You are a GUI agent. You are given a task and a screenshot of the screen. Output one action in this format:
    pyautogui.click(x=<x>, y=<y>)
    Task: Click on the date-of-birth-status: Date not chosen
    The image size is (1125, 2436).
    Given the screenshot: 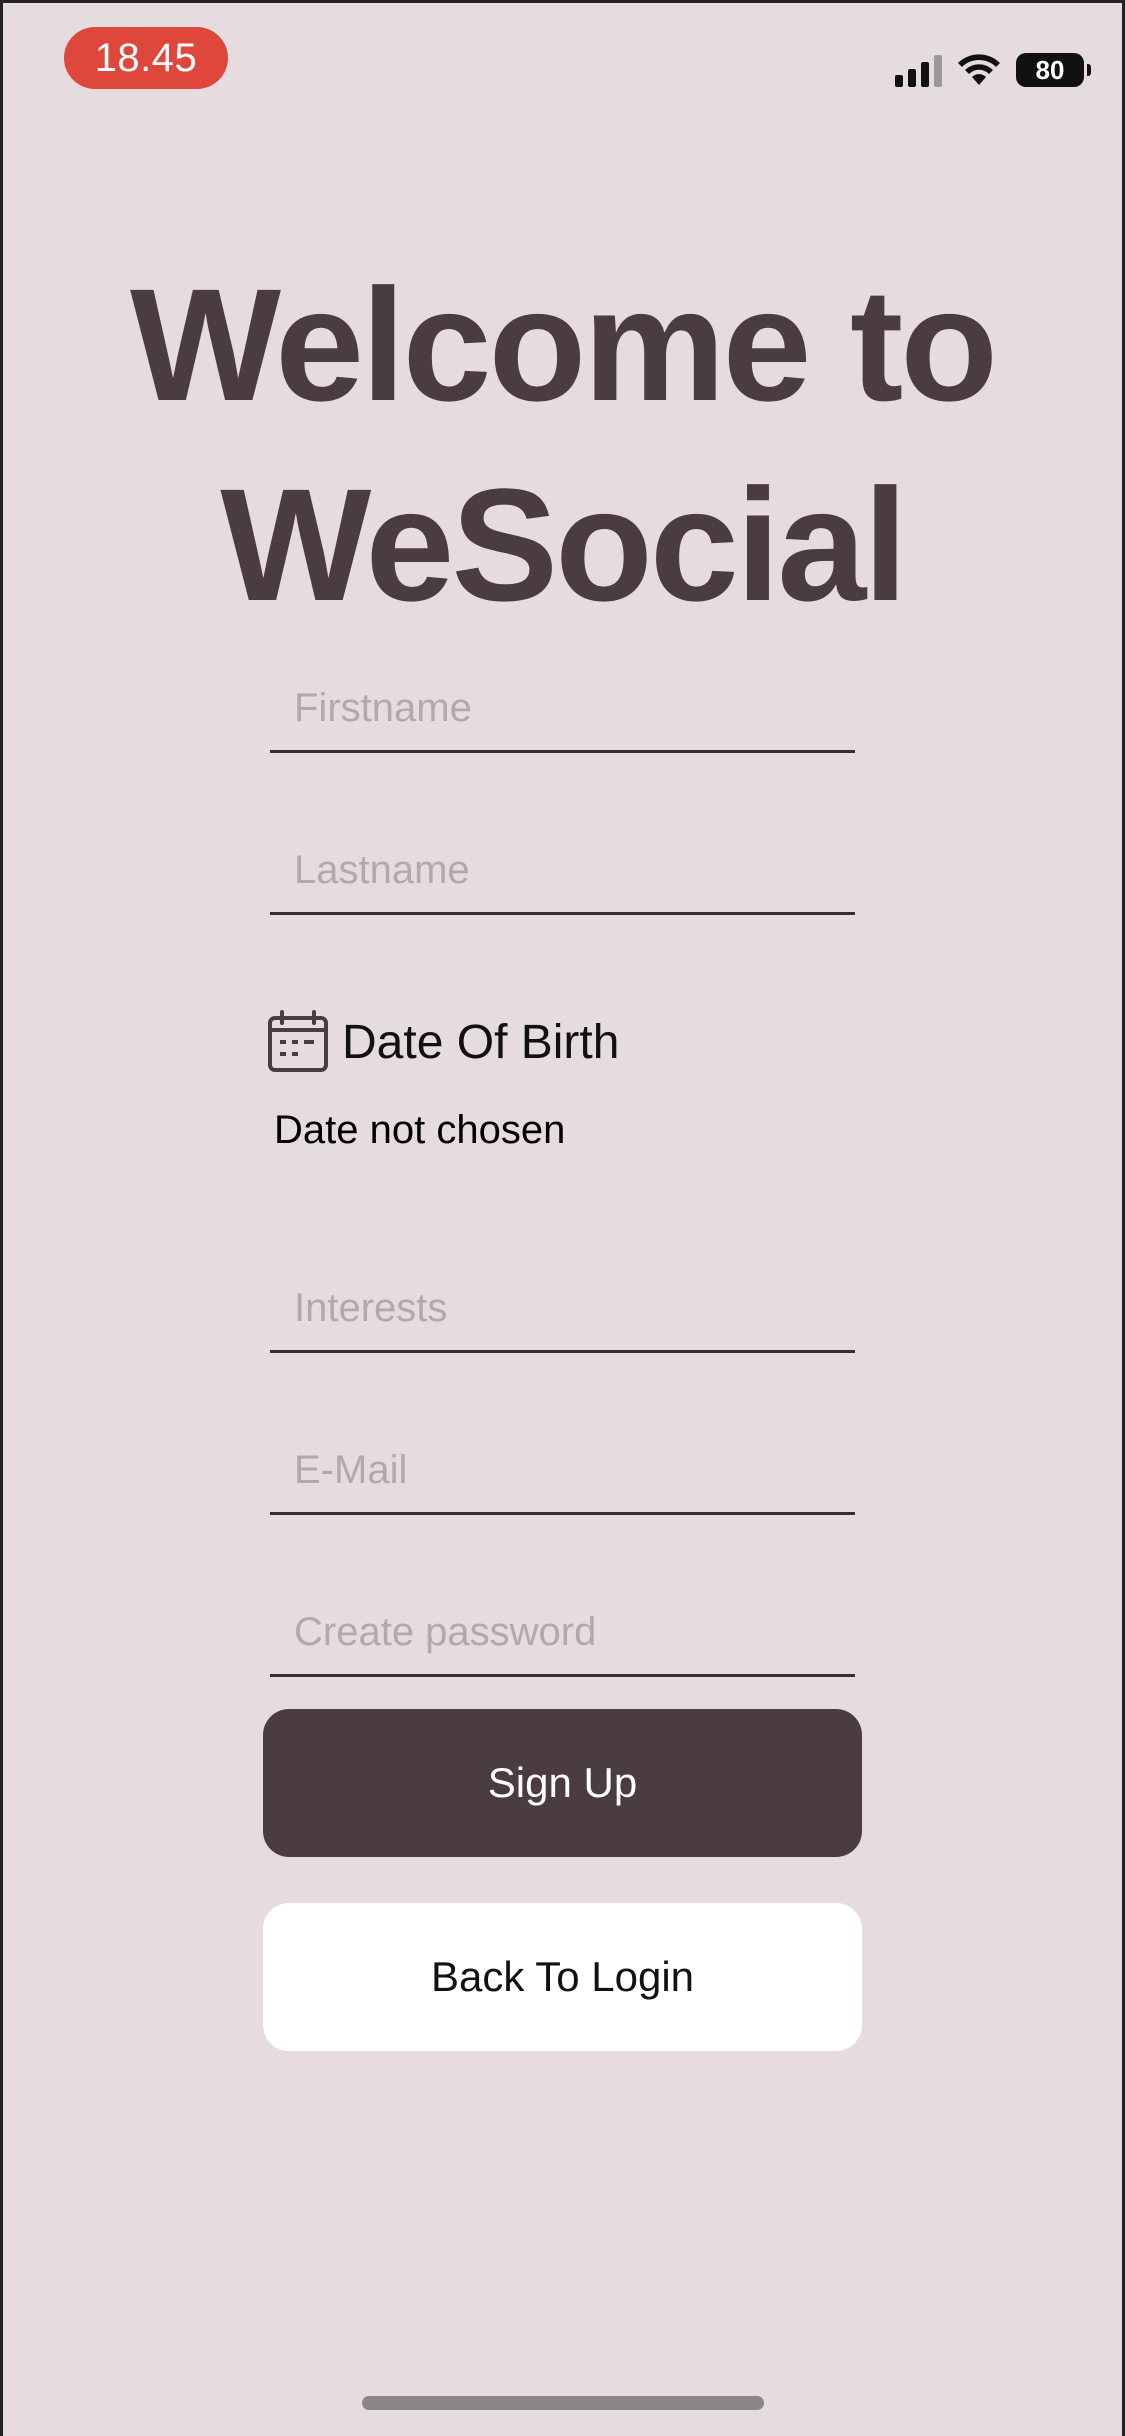 What is the action you would take?
    pyautogui.click(x=420, y=1130)
    